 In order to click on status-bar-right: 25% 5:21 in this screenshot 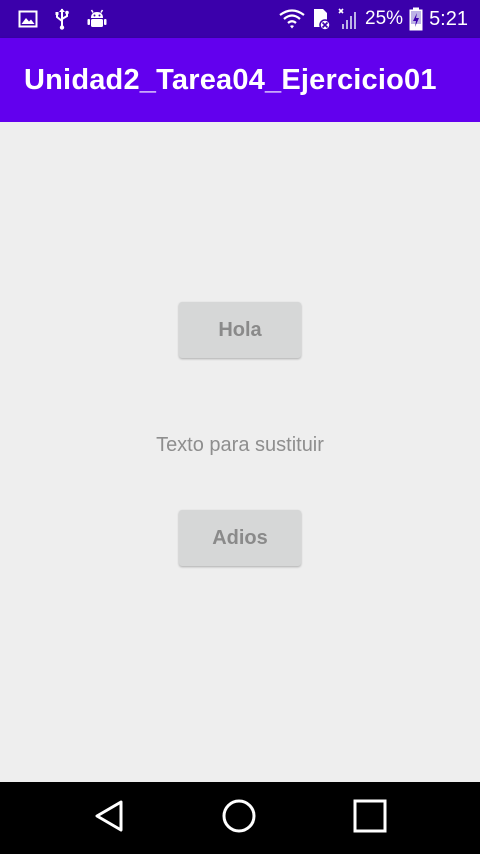, I will do `click(373, 19)`.